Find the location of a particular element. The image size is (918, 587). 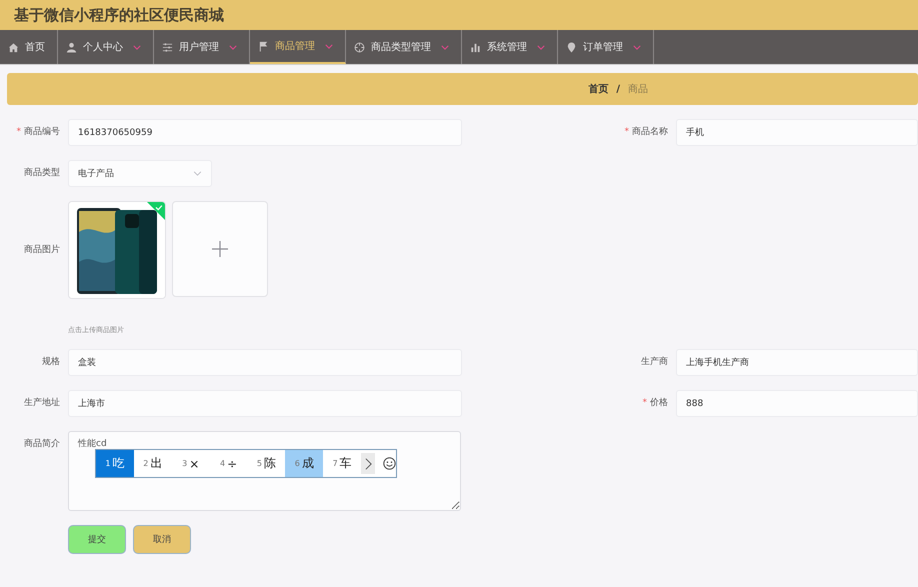

nav-tab: 系统管理 is located at coordinates (510, 47).